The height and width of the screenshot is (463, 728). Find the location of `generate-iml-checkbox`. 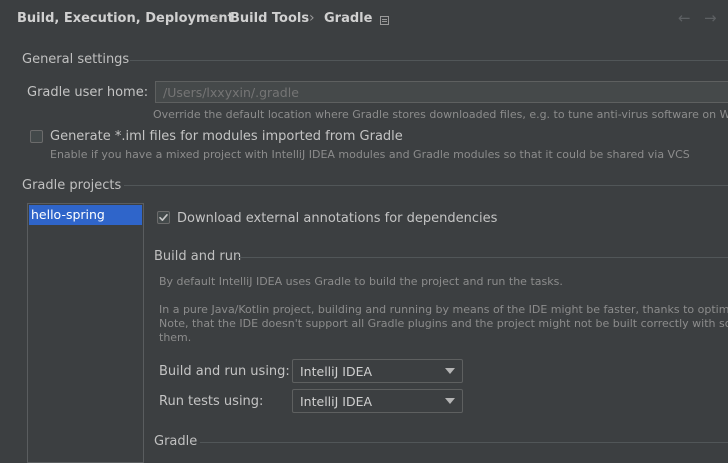

generate-iml-checkbox is located at coordinates (36, 136).